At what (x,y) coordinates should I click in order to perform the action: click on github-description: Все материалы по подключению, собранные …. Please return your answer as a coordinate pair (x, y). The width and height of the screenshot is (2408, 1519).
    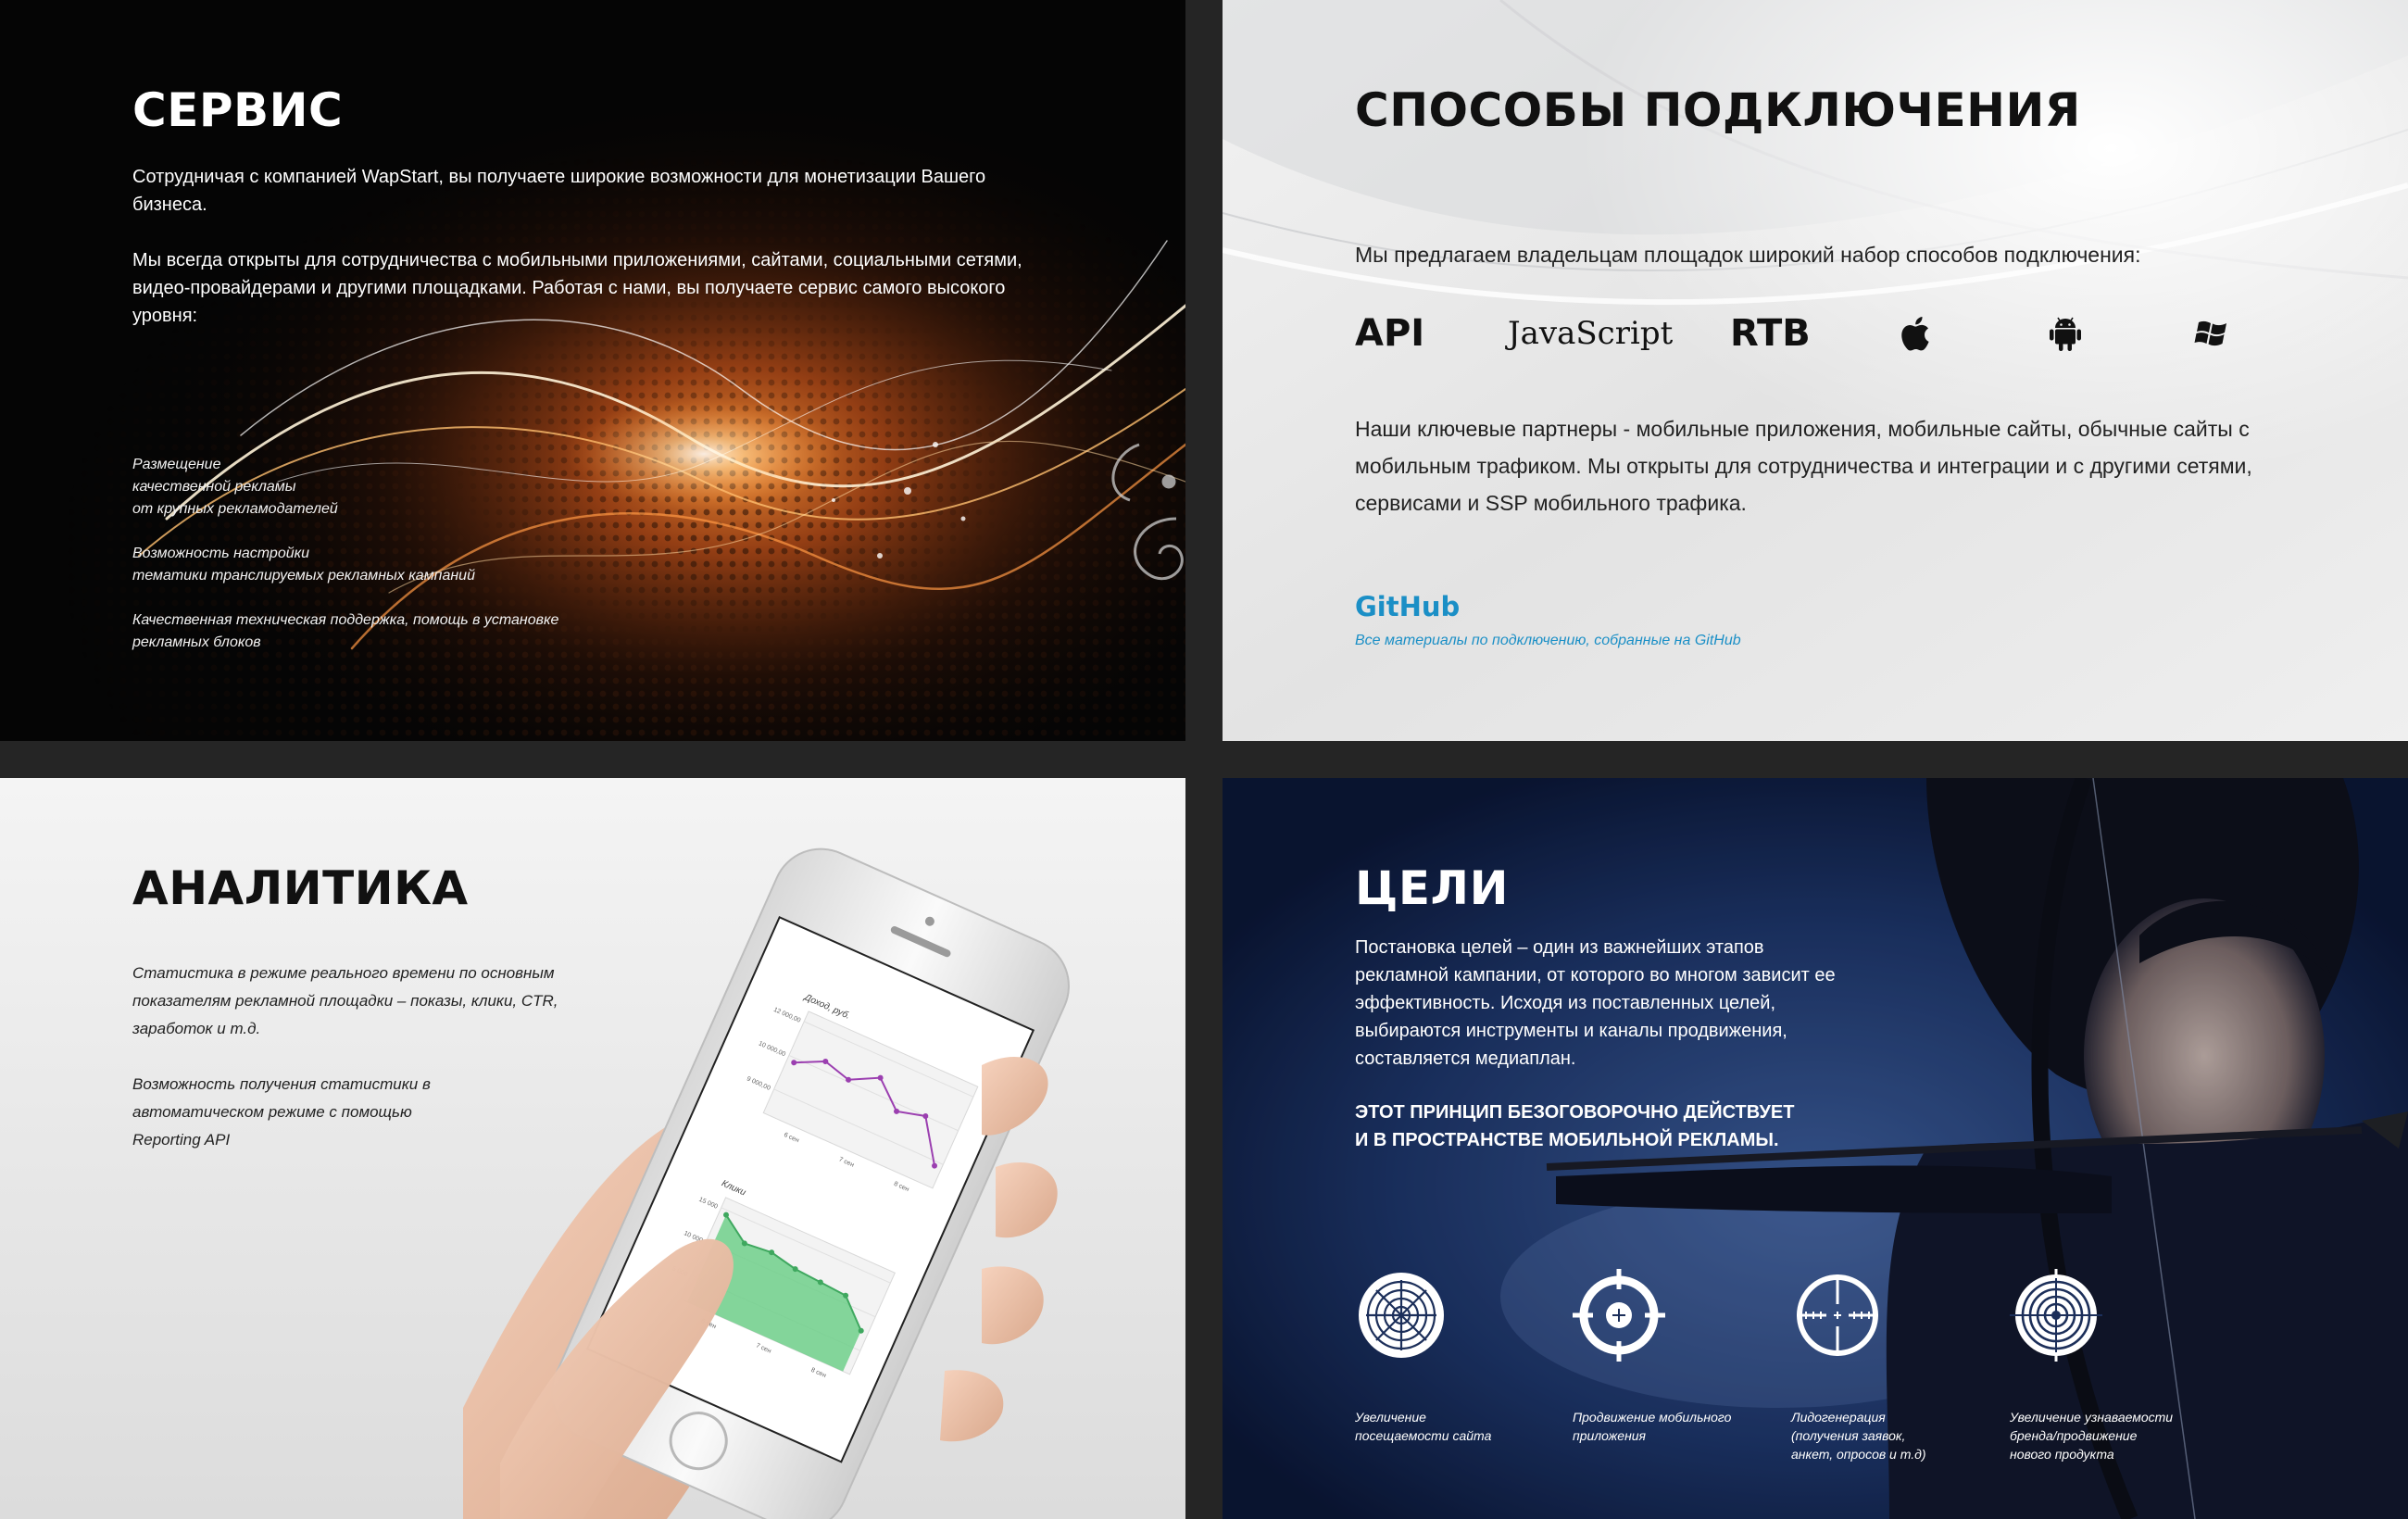
    Looking at the image, I should click on (1548, 640).